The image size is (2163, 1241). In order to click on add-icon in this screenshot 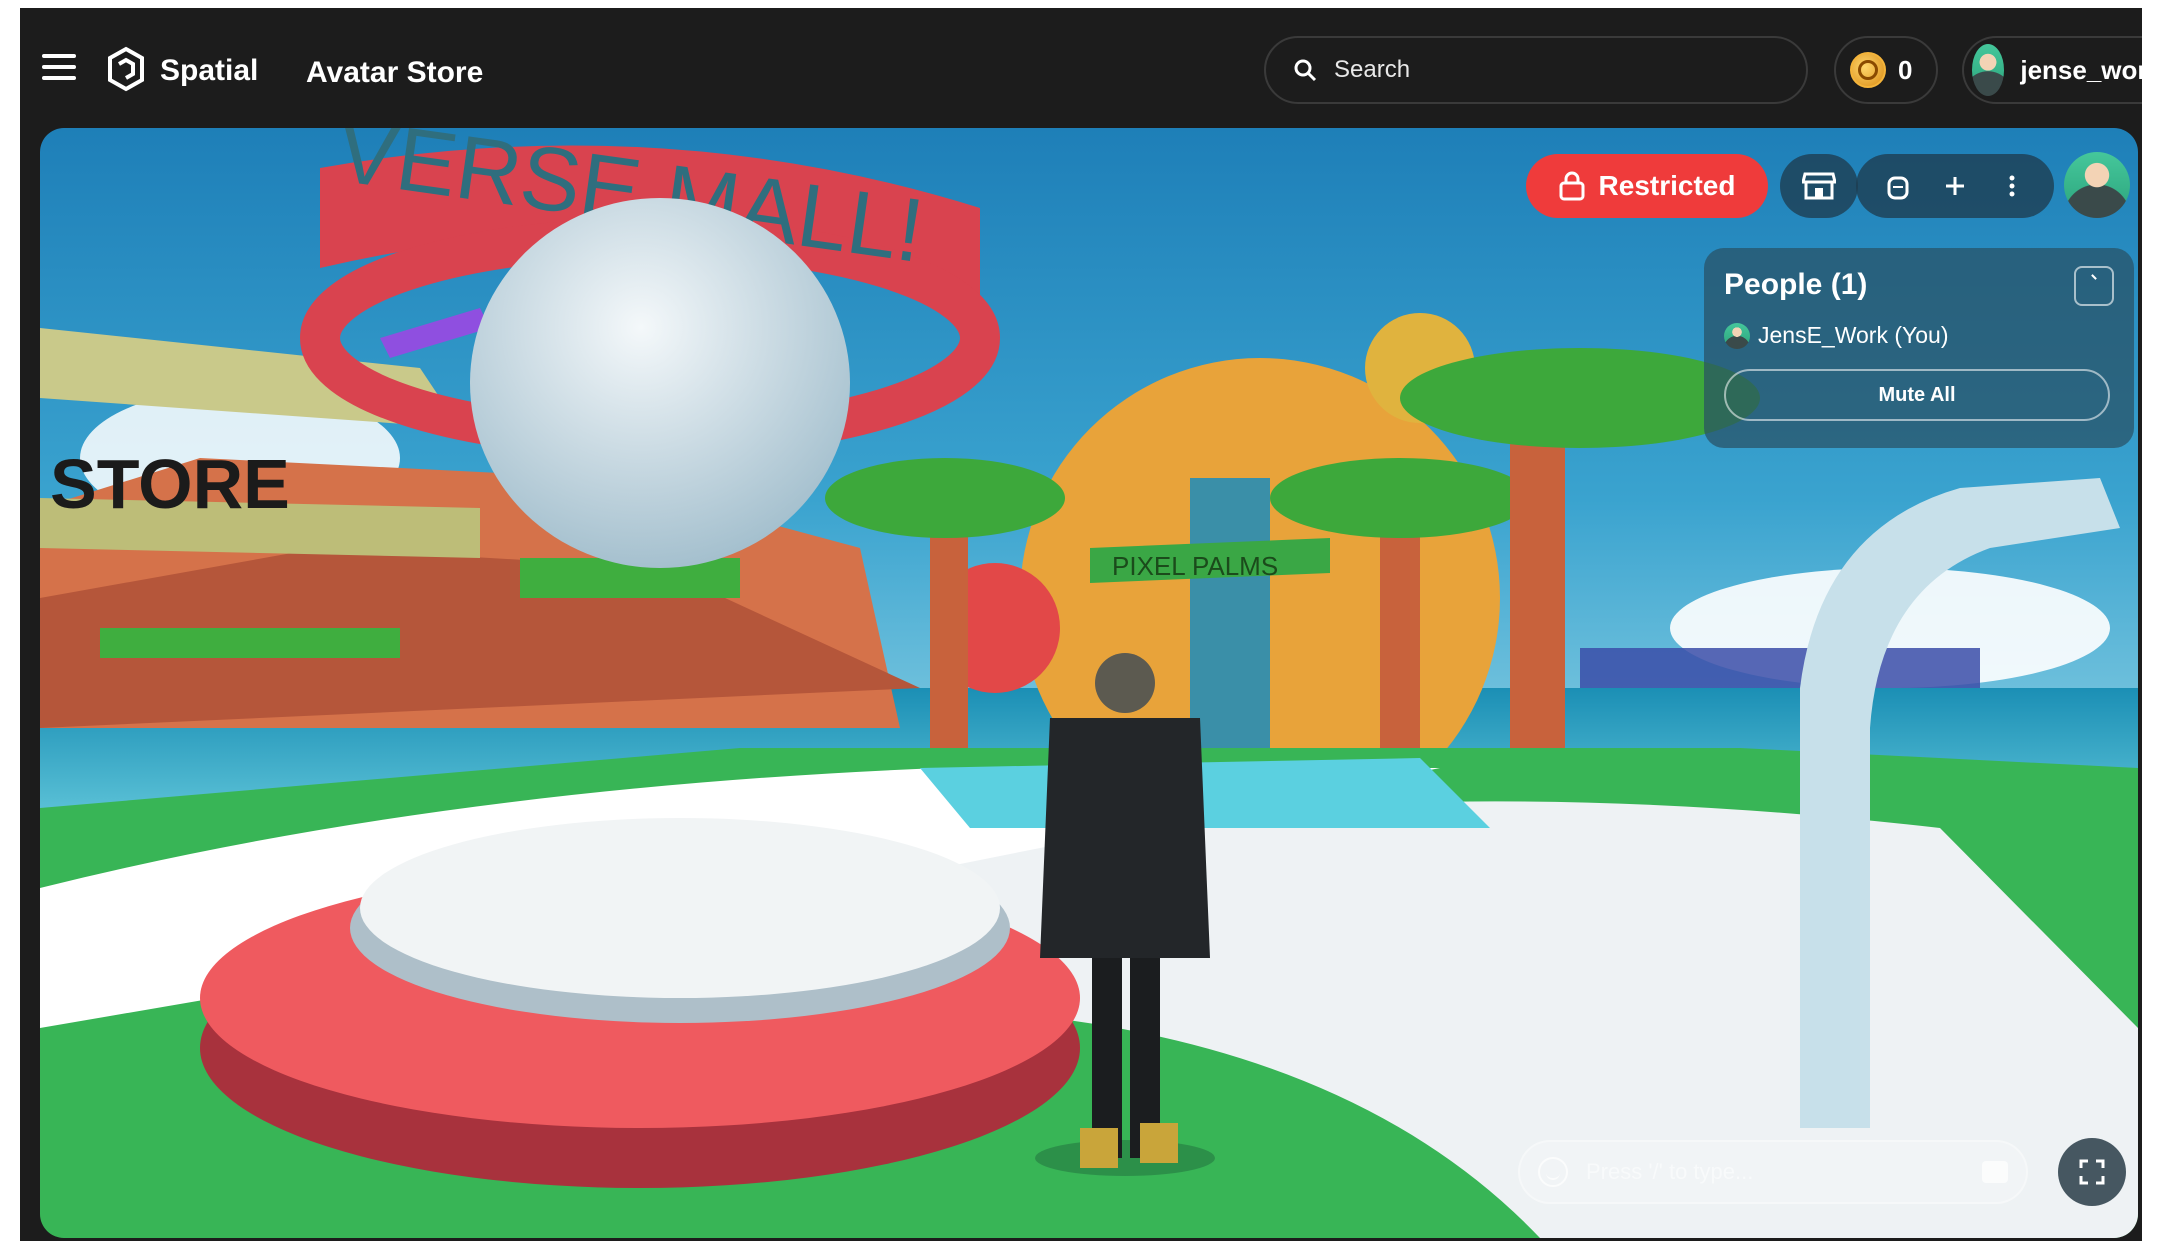, I will do `click(1955, 186)`.